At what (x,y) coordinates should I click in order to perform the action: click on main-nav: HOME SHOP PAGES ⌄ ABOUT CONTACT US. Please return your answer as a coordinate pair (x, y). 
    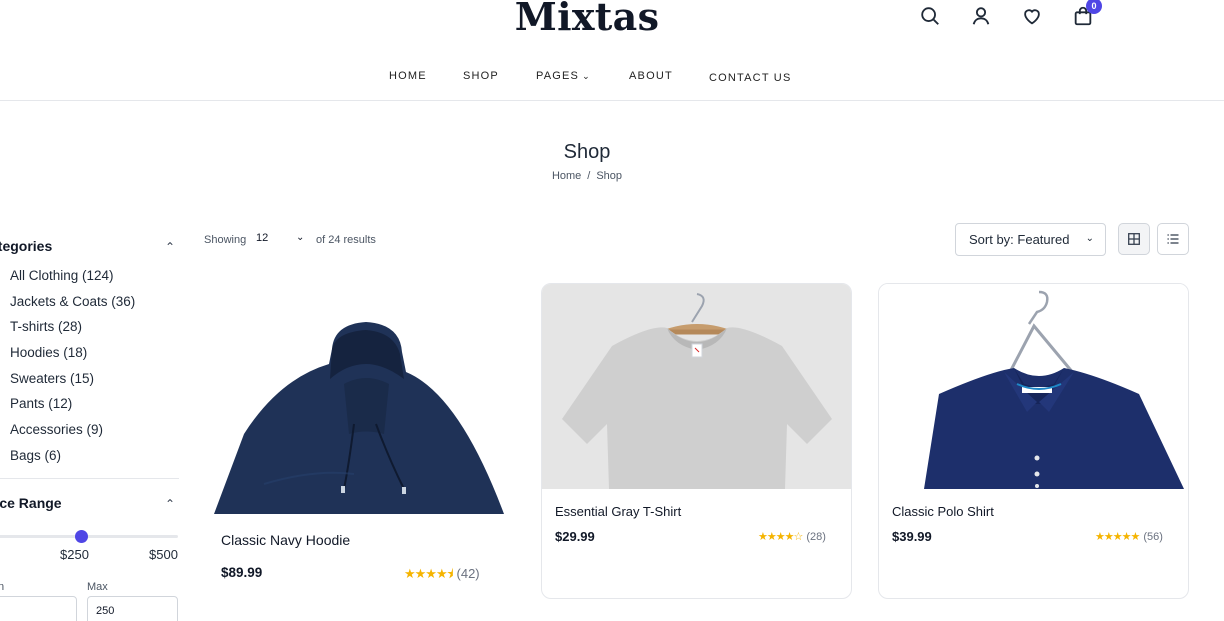
    Looking at the image, I should click on (612, 78).